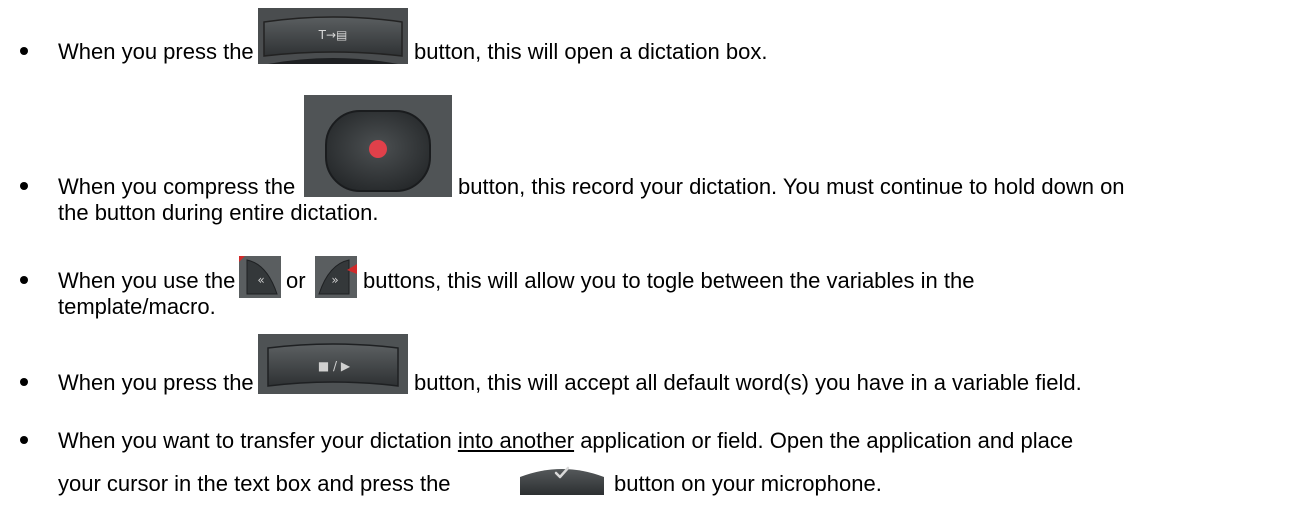 The width and height of the screenshot is (1308, 527). I want to click on stop-play-button-icon: ■ / ▶, so click(333, 364).